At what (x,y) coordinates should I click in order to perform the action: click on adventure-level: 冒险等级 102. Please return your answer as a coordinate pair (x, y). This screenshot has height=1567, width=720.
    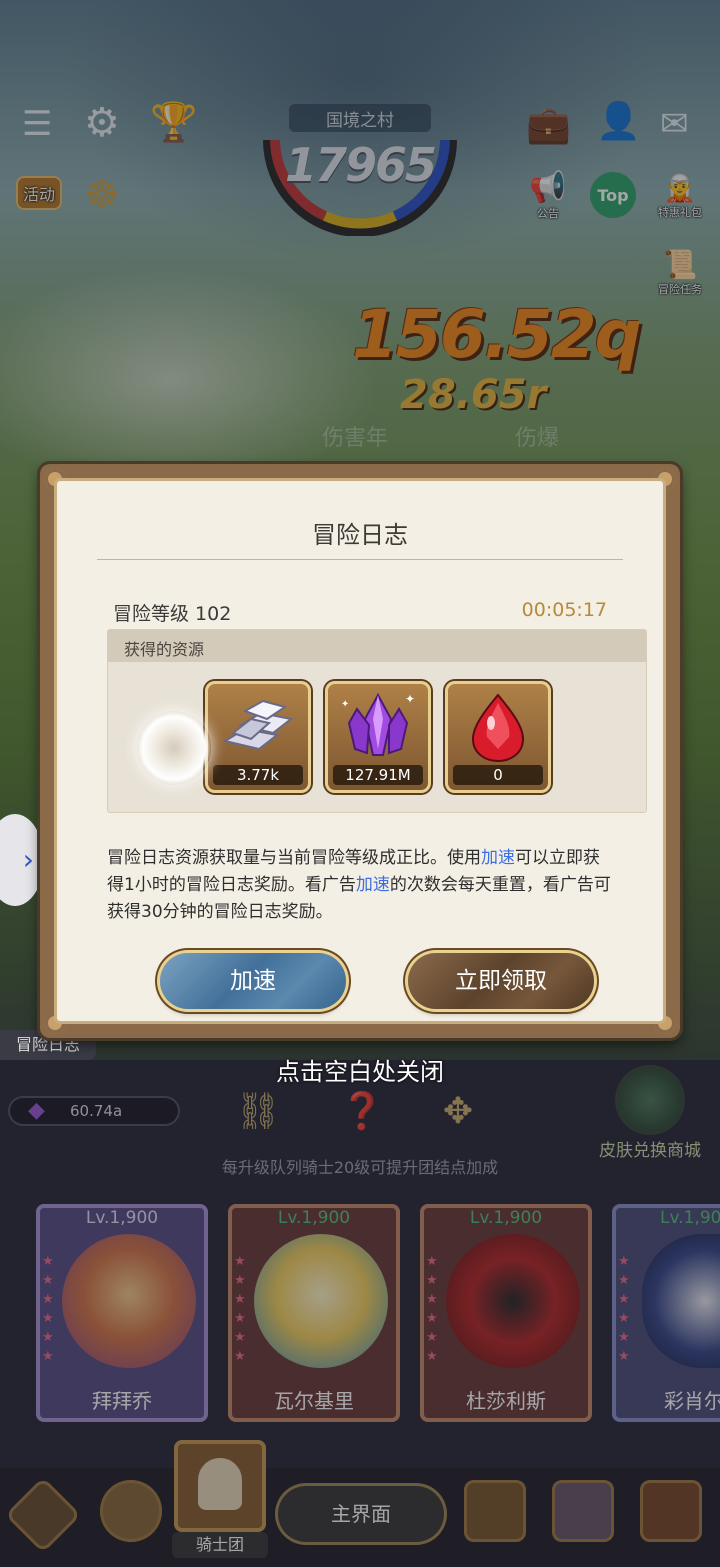
    Looking at the image, I should click on (172, 614).